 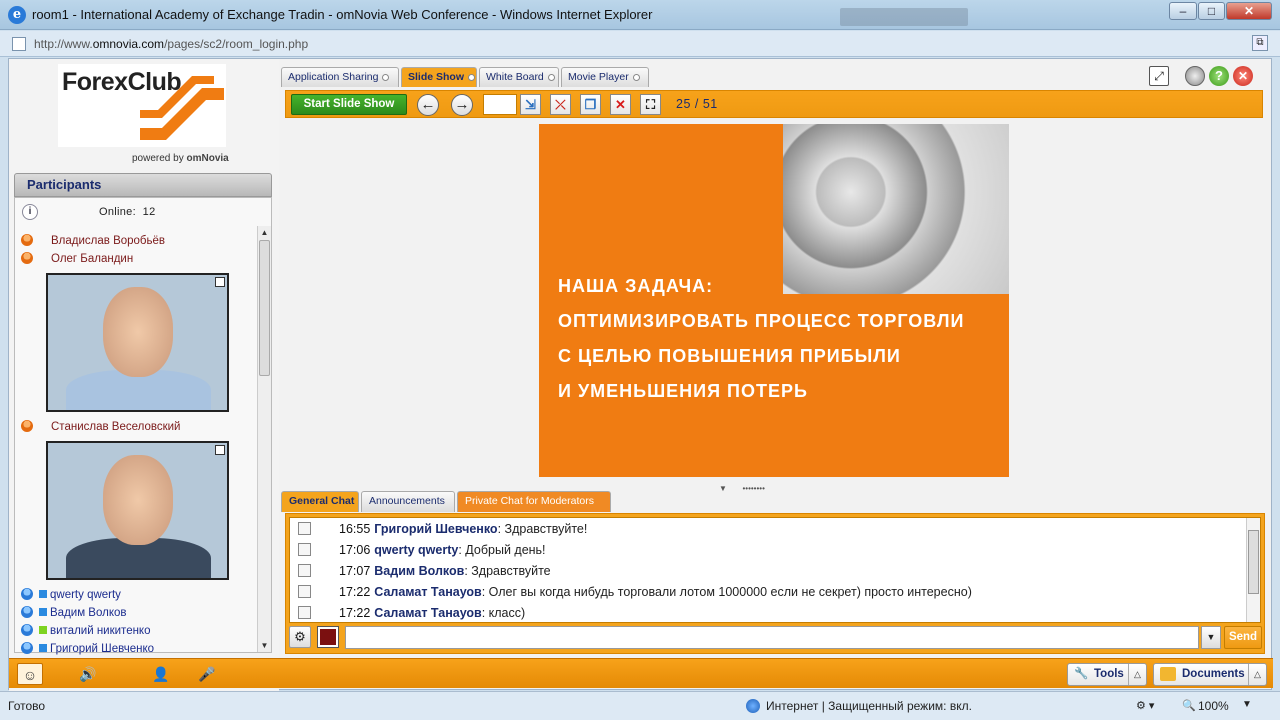 I want to click on webcam-icon: 👤, so click(x=161, y=674).